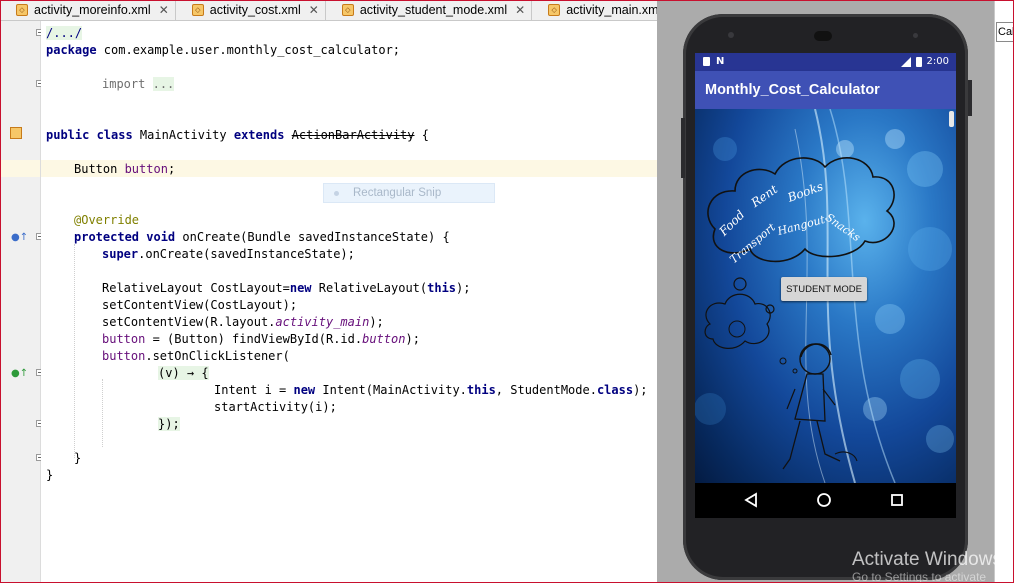 This screenshot has width=1014, height=584. What do you see at coordinates (433, 10) in the screenshot?
I see `tab-label: activity_student_mode.xml` at bounding box center [433, 10].